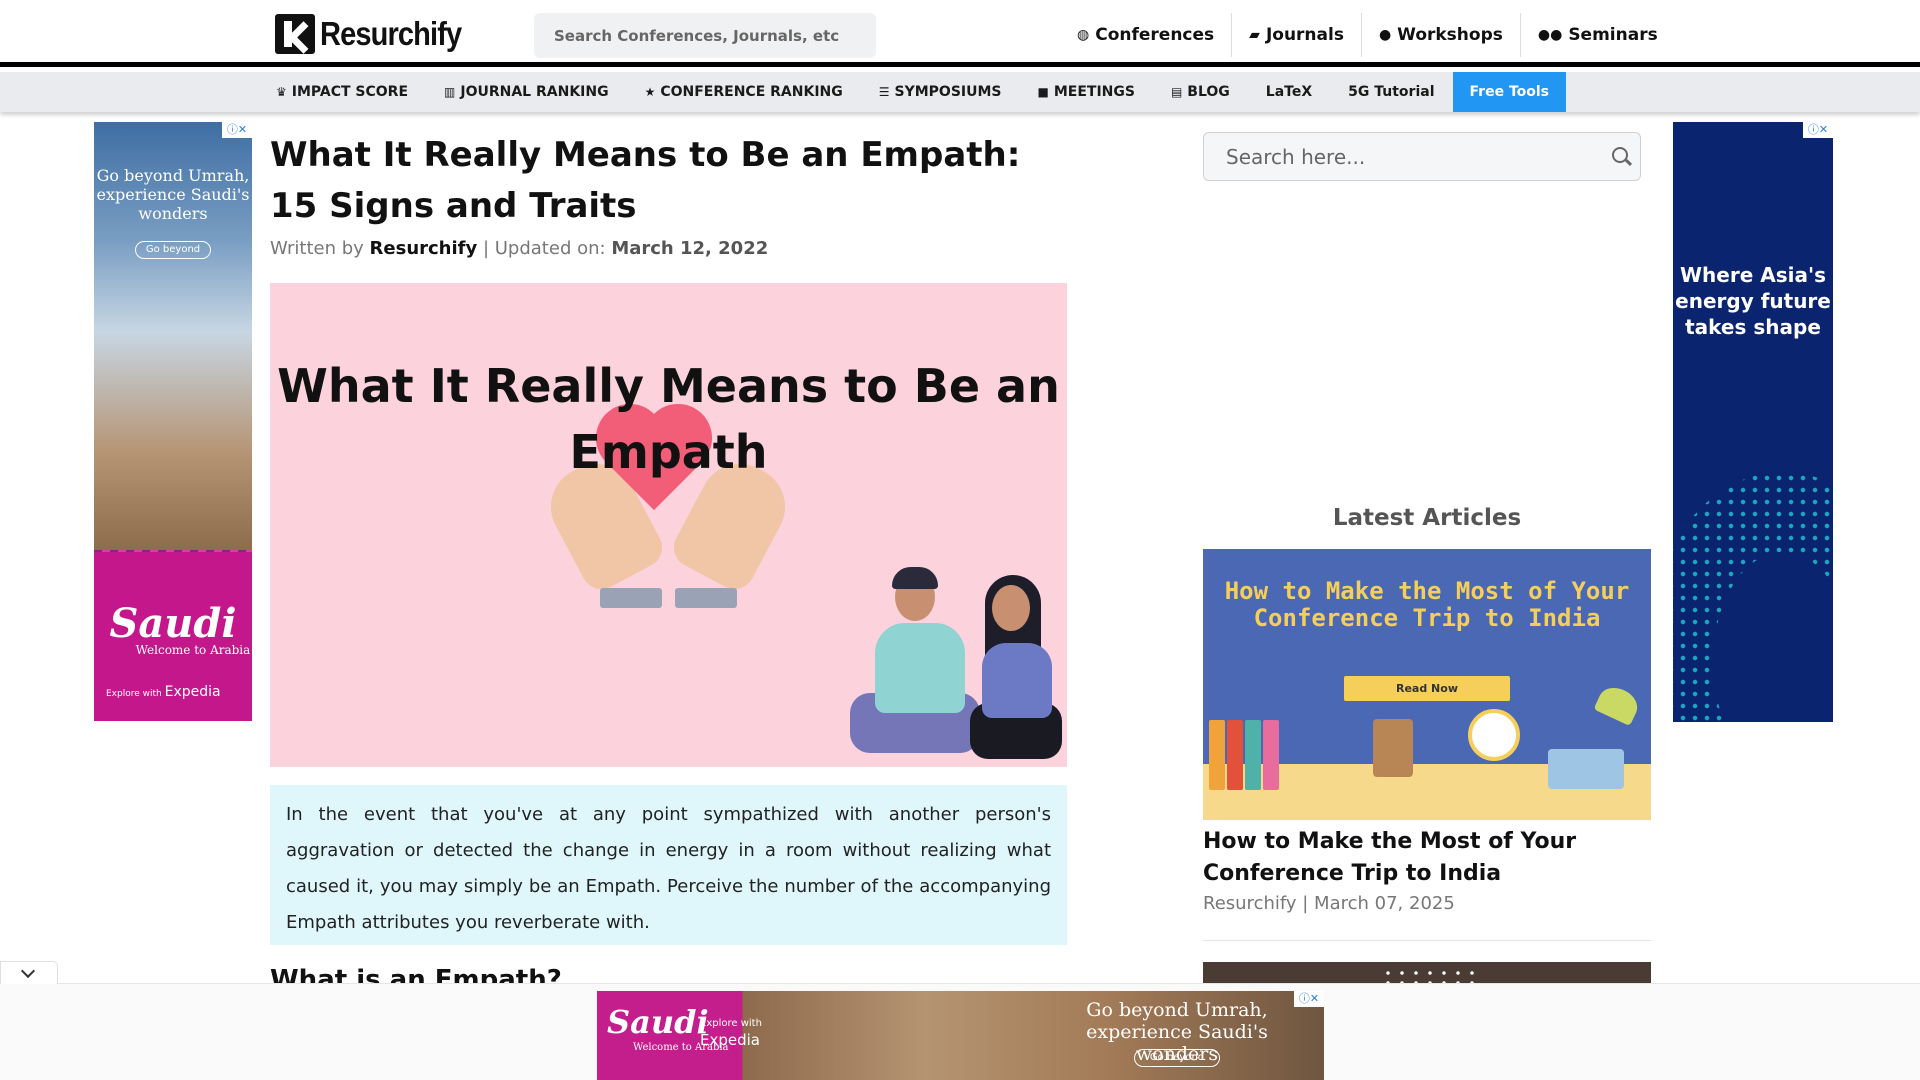  What do you see at coordinates (1618, 704) in the screenshot?
I see `lamp-illustration` at bounding box center [1618, 704].